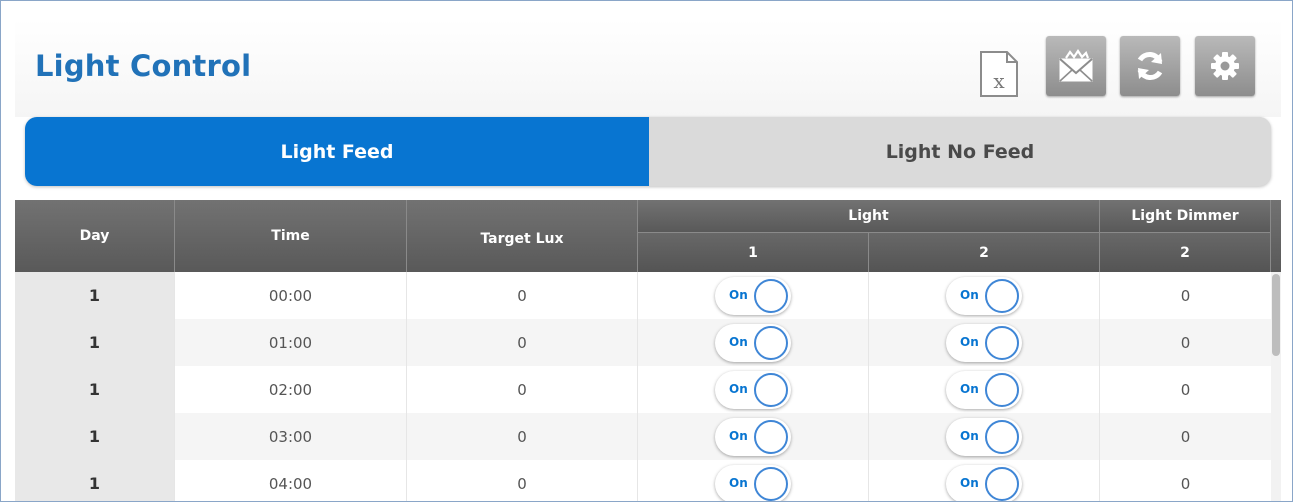  Describe the element at coordinates (984, 252) in the screenshot. I see `header-light-2: 2` at that location.